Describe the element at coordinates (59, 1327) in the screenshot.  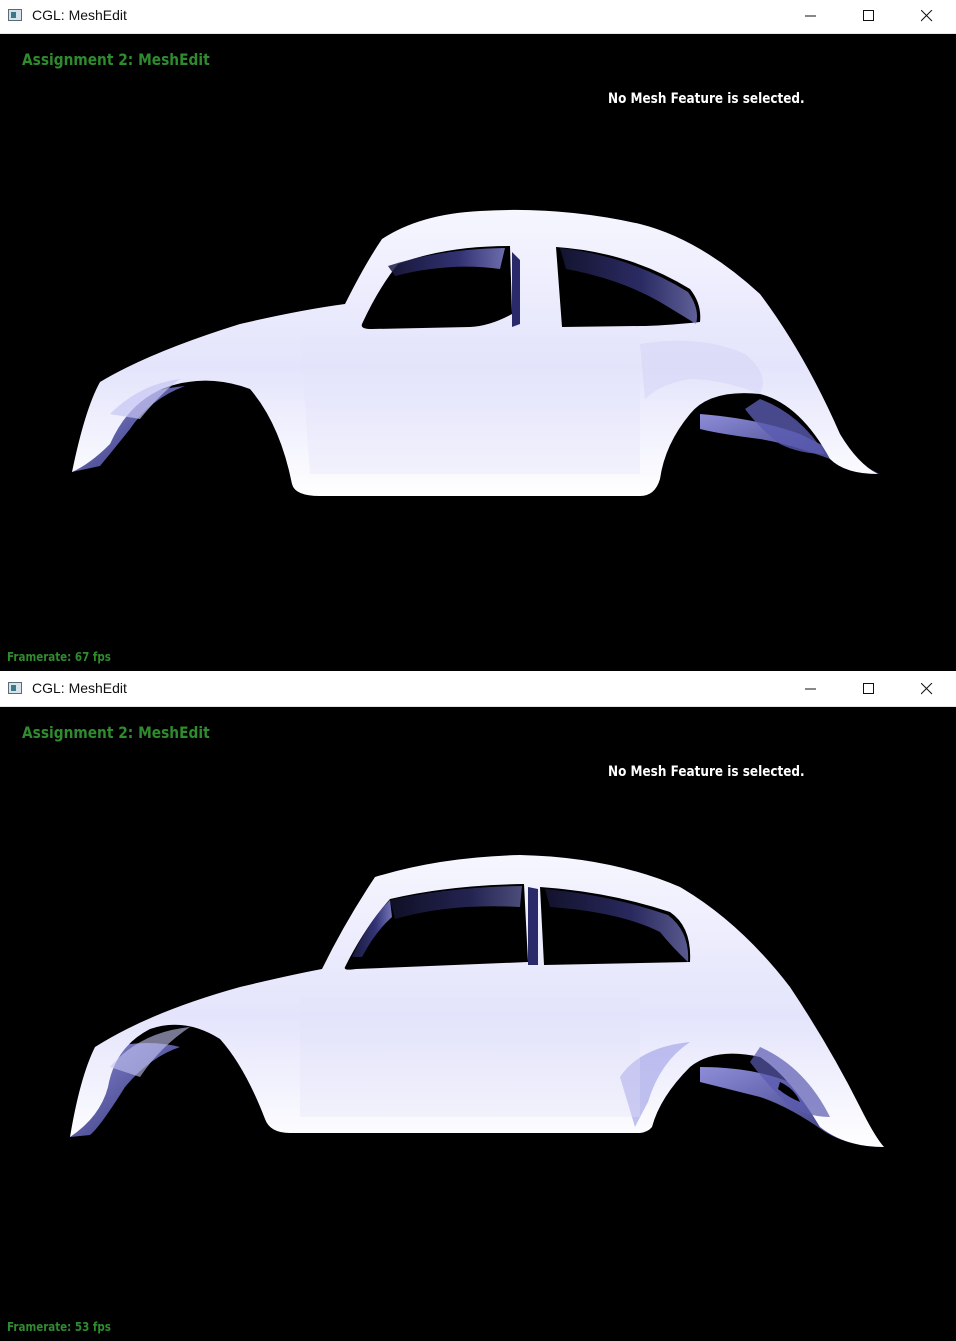
I see `framerate-readout: Framerate: 53 fps` at that location.